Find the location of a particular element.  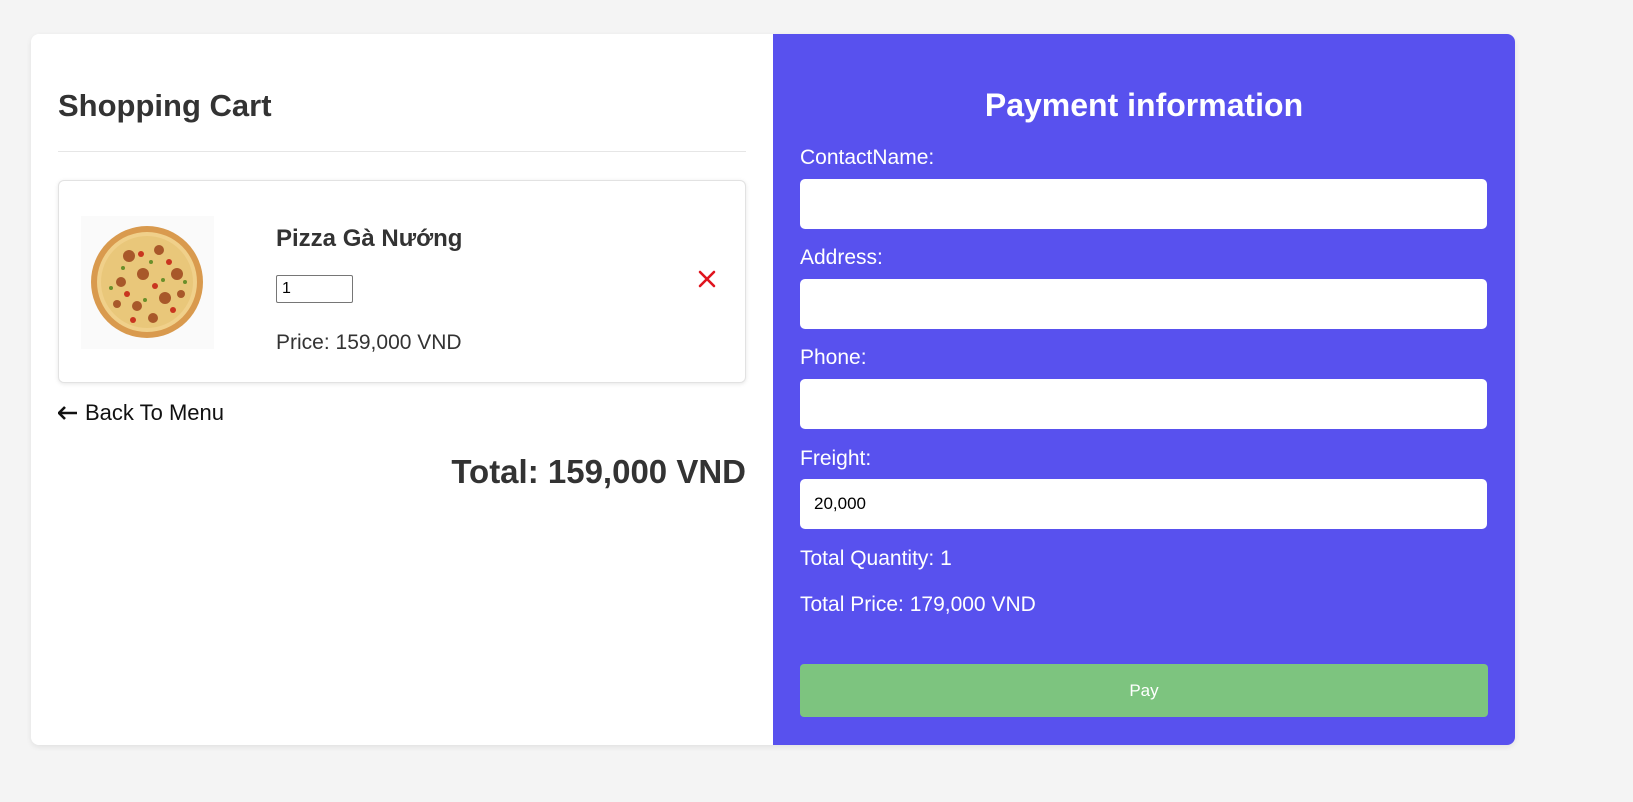

quantity-input is located at coordinates (314, 289).